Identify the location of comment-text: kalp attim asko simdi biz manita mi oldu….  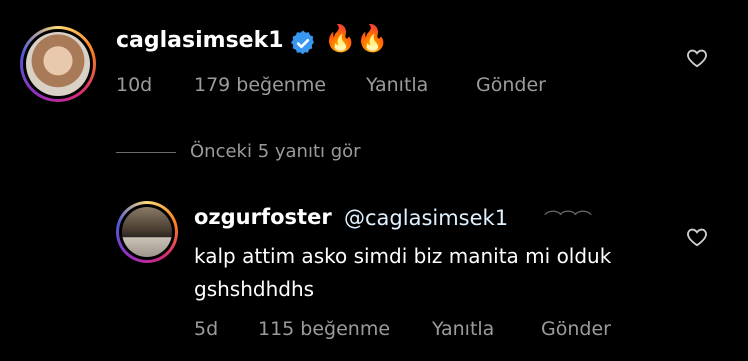
(403, 272).